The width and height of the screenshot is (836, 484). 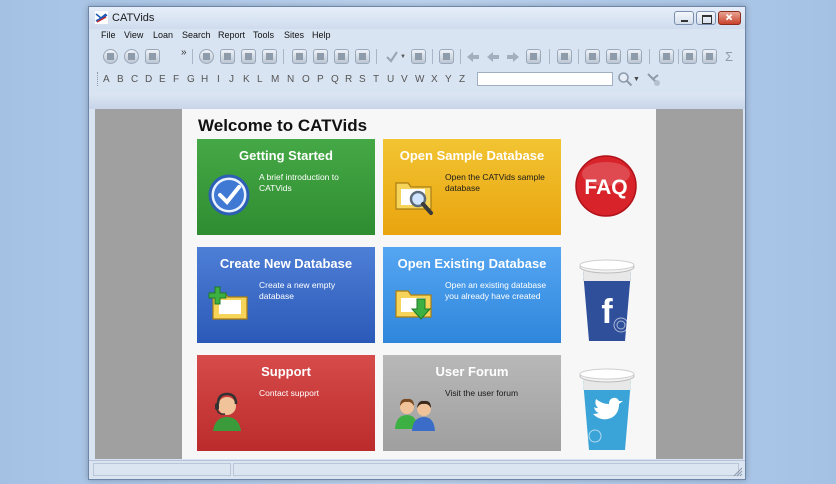 What do you see at coordinates (348, 79) in the screenshot?
I see `letter-r: R` at bounding box center [348, 79].